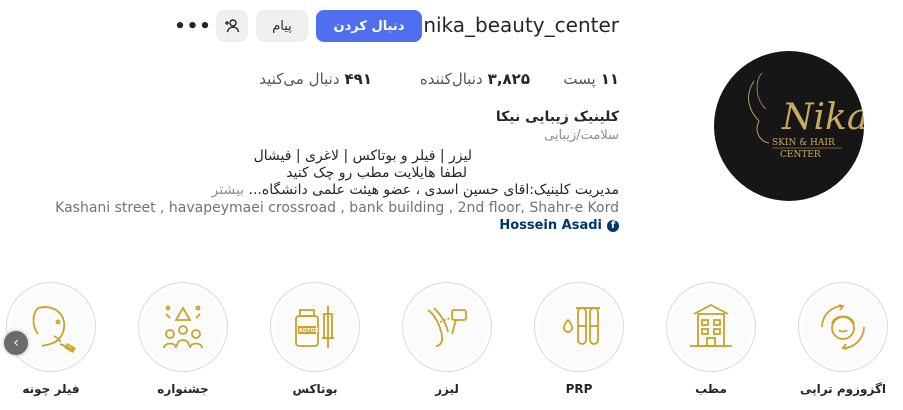  Describe the element at coordinates (183, 389) in the screenshot. I see `highlight-label: جشنواره` at that location.